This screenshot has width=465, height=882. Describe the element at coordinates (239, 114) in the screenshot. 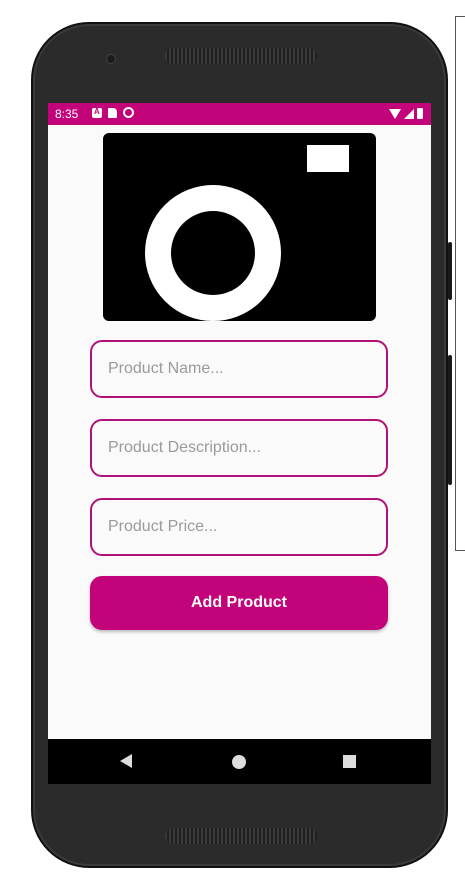

I see `status-bar: 8:35` at that location.